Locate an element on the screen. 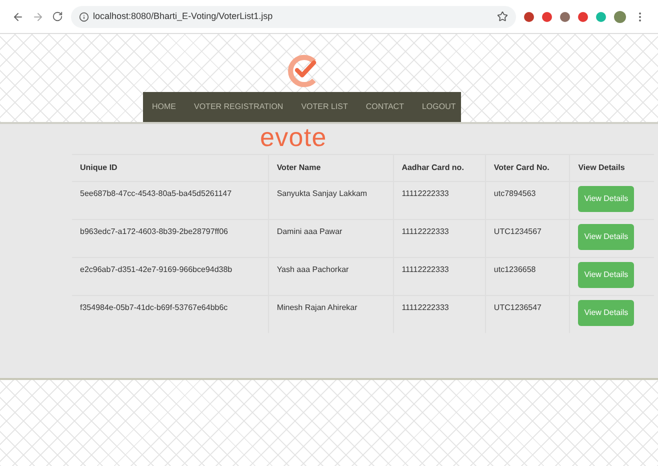 This screenshot has height=466, width=658. table-cell: utc7894563 is located at coordinates (527, 200).